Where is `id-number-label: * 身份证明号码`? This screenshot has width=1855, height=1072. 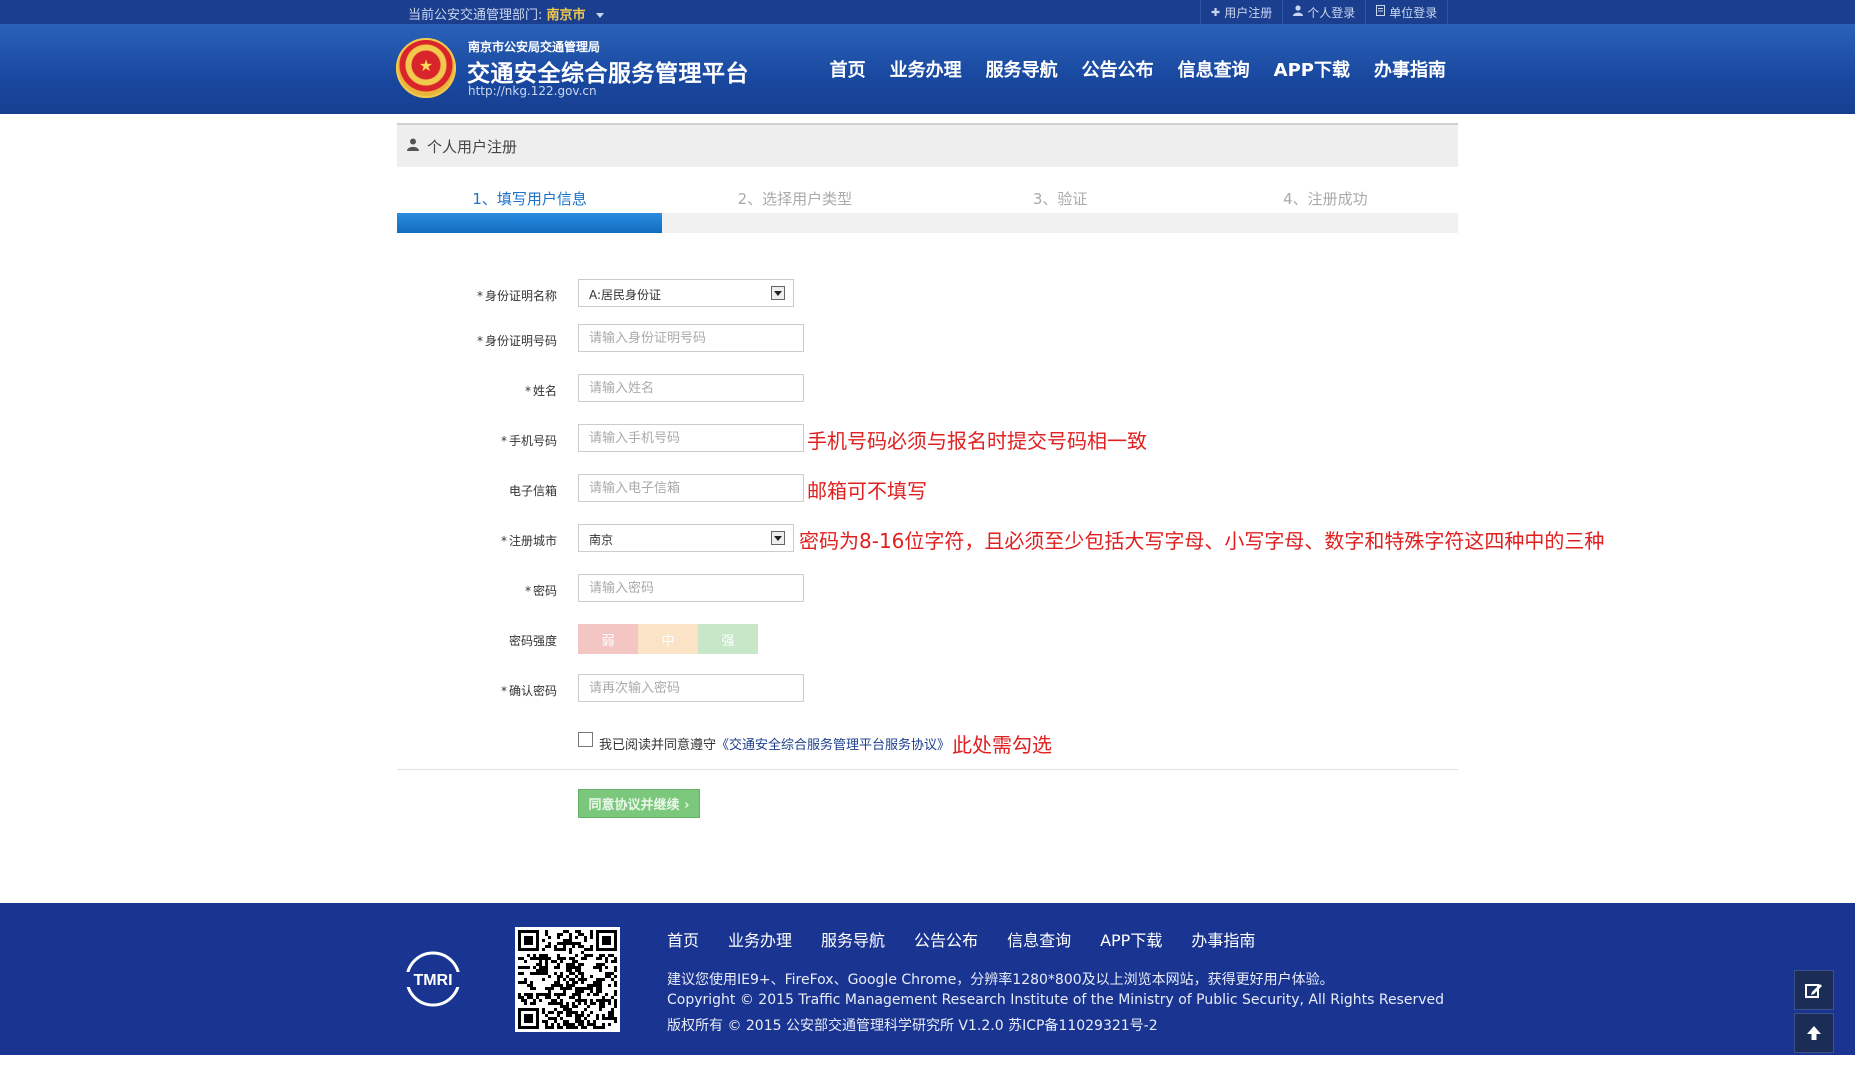 id-number-label: * 身份证明号码 is located at coordinates (477, 340).